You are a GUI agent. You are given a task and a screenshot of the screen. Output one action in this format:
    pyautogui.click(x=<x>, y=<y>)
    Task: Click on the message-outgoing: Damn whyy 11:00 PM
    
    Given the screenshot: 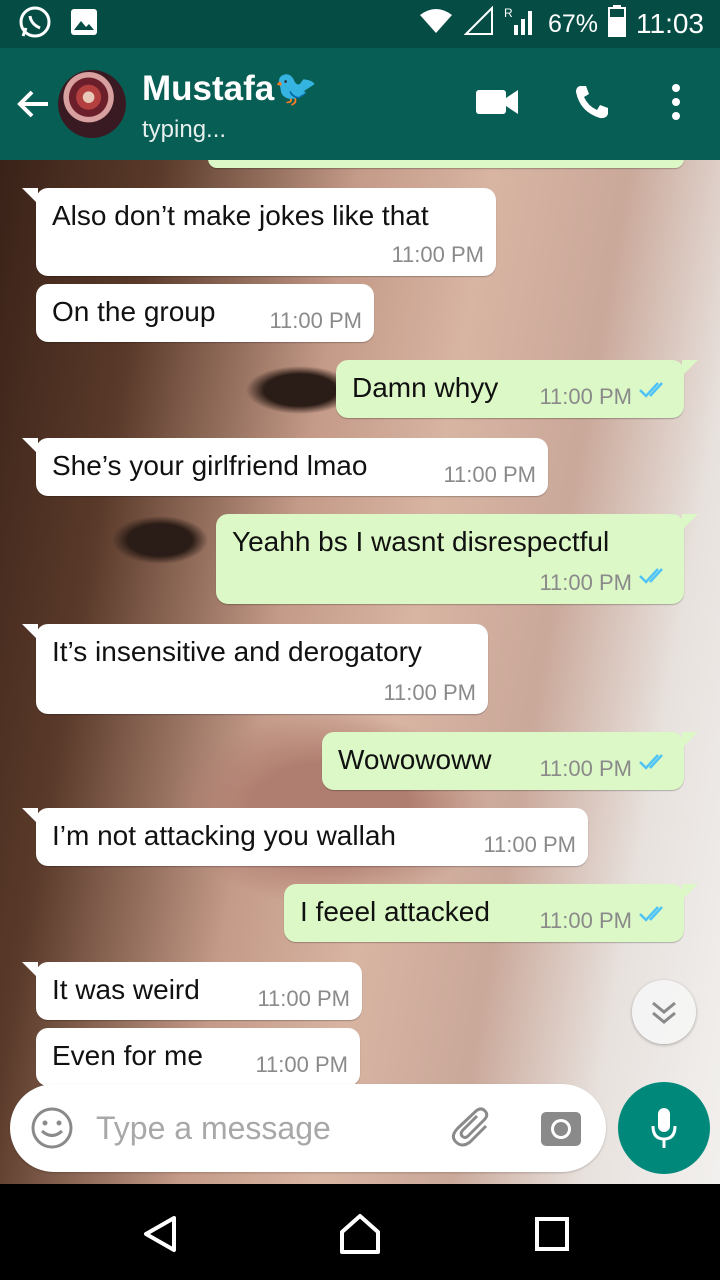 What is the action you would take?
    pyautogui.click(x=517, y=389)
    